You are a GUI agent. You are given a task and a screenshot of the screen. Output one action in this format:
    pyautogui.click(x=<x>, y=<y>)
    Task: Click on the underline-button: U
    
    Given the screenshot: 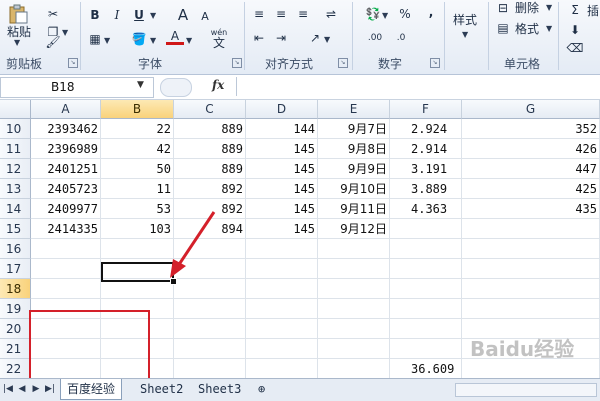 What is the action you would take?
    pyautogui.click(x=139, y=15)
    